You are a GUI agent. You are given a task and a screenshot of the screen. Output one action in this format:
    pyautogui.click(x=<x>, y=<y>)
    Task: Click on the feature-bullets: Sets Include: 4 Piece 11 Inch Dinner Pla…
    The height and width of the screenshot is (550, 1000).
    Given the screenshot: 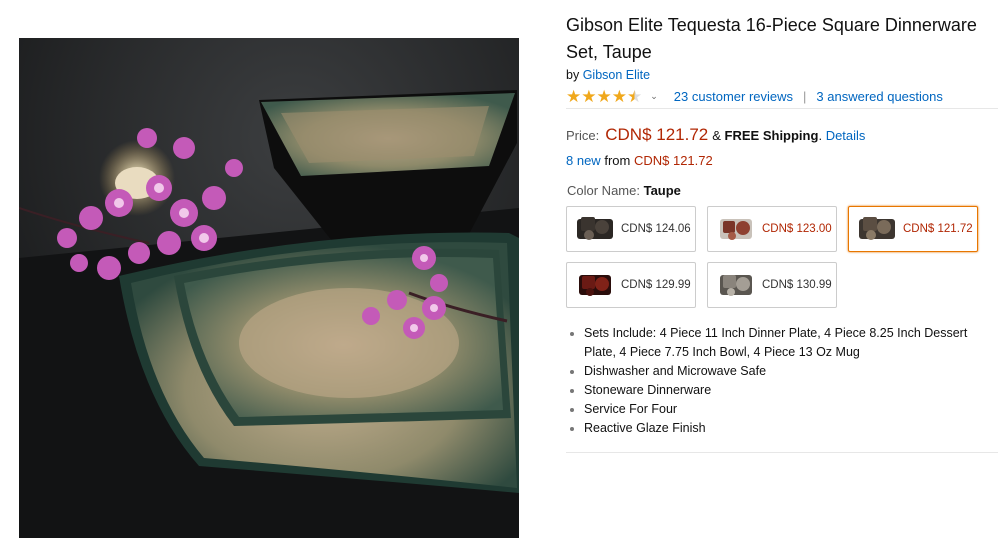 What is the action you would take?
    pyautogui.click(x=782, y=381)
    